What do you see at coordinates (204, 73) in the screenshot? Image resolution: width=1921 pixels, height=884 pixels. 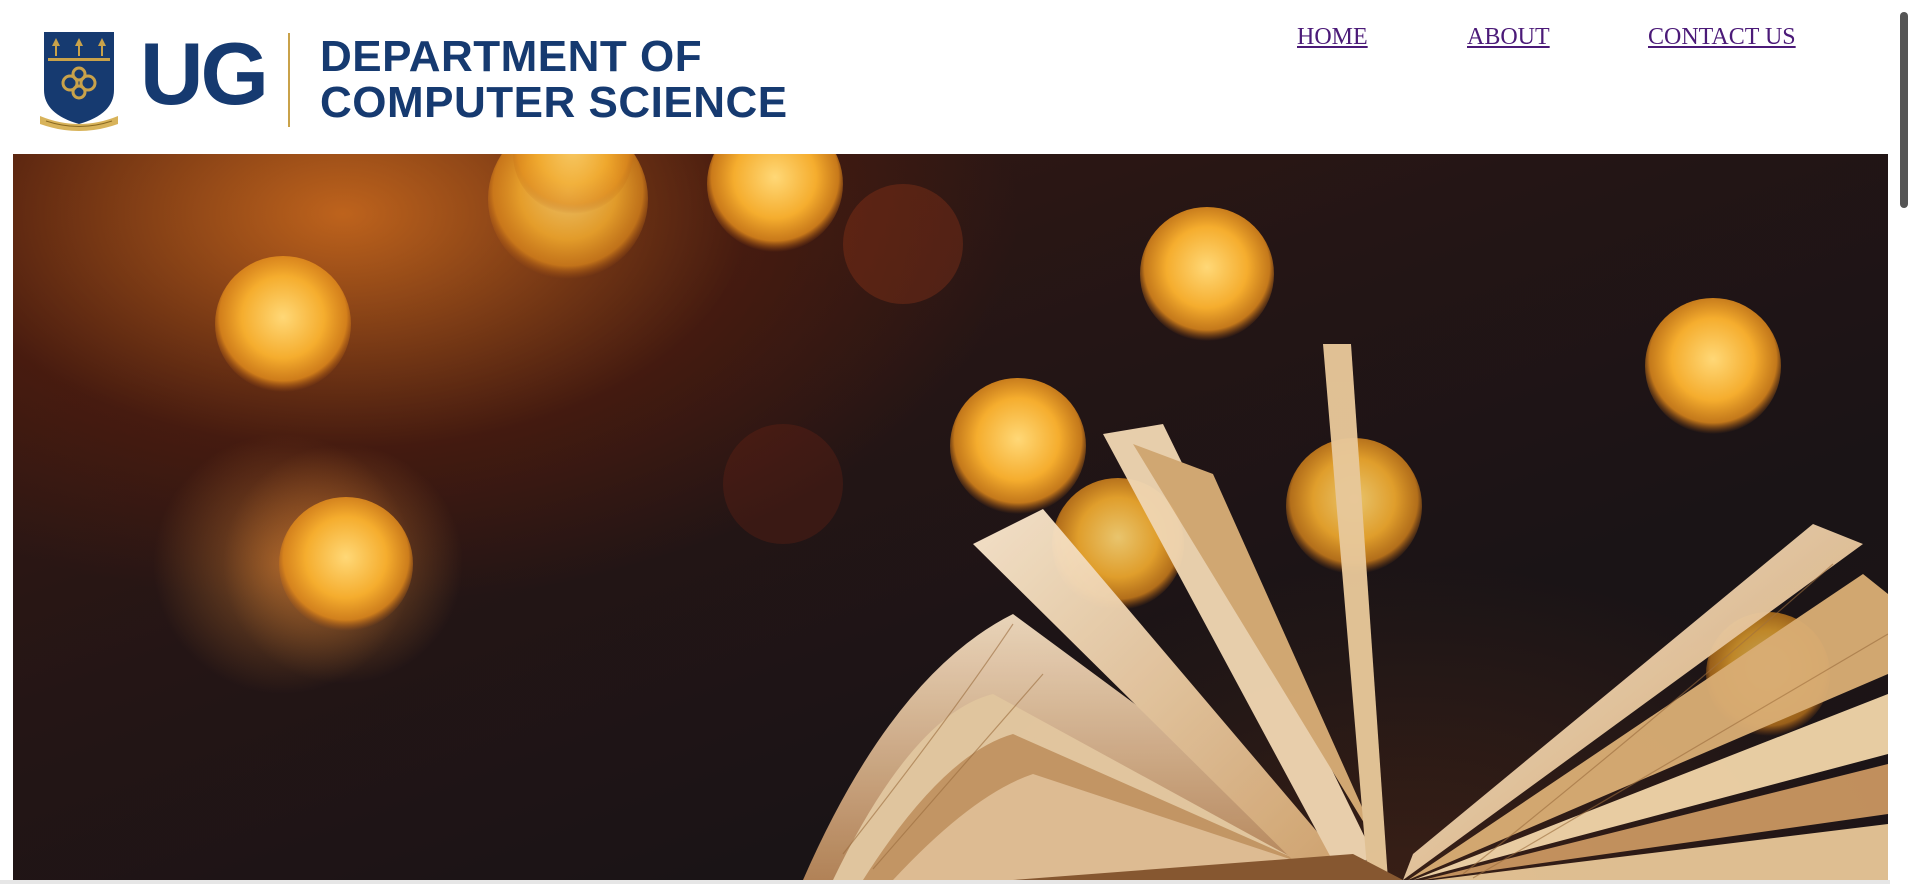 I see `logo-ug-wordmark: UG` at bounding box center [204, 73].